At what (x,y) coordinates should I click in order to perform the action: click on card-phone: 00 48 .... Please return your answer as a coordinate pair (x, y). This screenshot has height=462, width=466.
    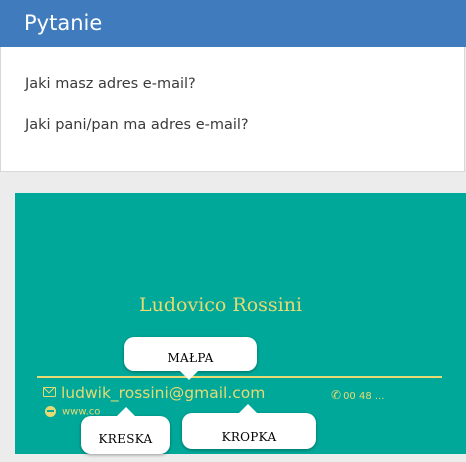
    Looking at the image, I should click on (363, 396).